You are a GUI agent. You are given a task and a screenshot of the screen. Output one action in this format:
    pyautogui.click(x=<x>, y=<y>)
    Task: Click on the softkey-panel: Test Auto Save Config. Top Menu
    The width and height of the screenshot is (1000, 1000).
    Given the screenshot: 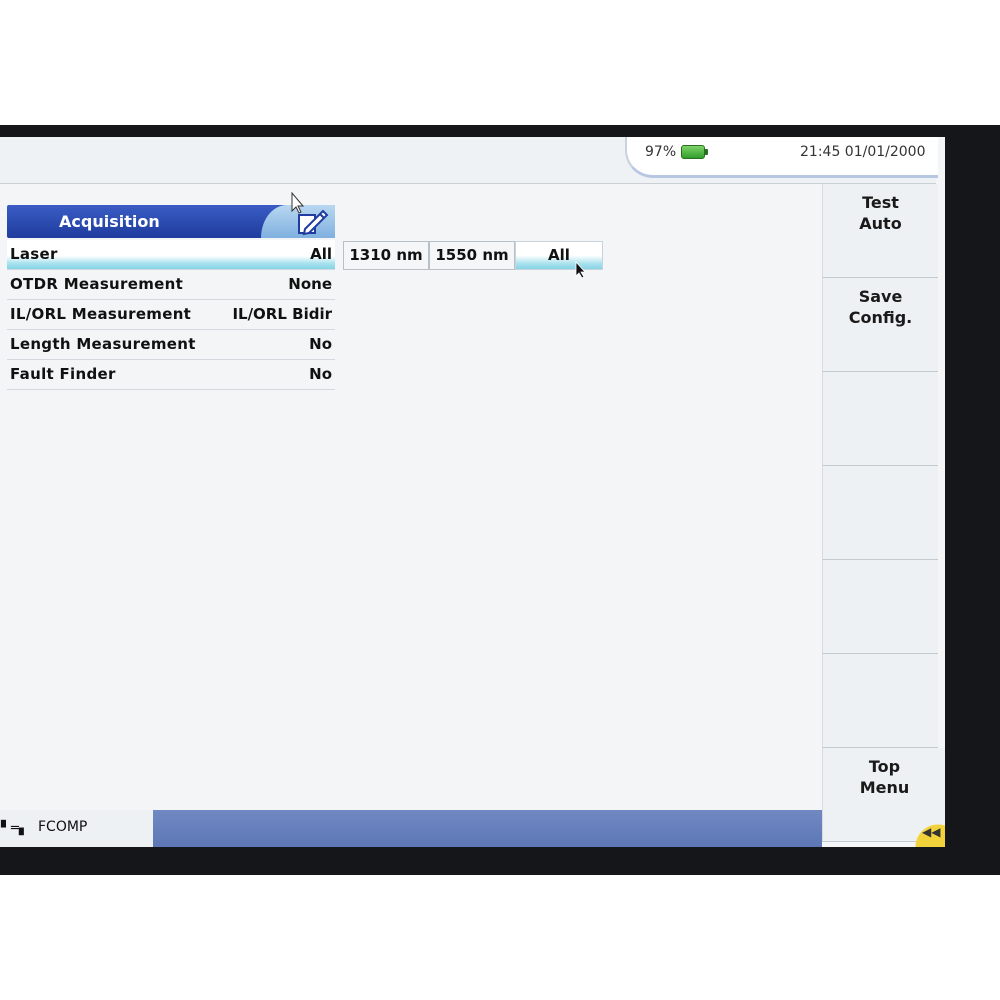 What is the action you would take?
    pyautogui.click(x=883, y=515)
    